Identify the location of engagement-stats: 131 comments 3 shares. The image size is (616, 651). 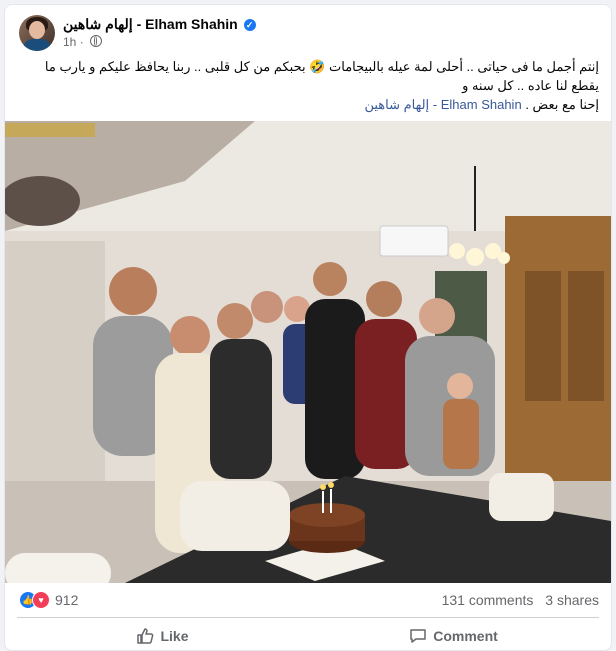
(516, 600).